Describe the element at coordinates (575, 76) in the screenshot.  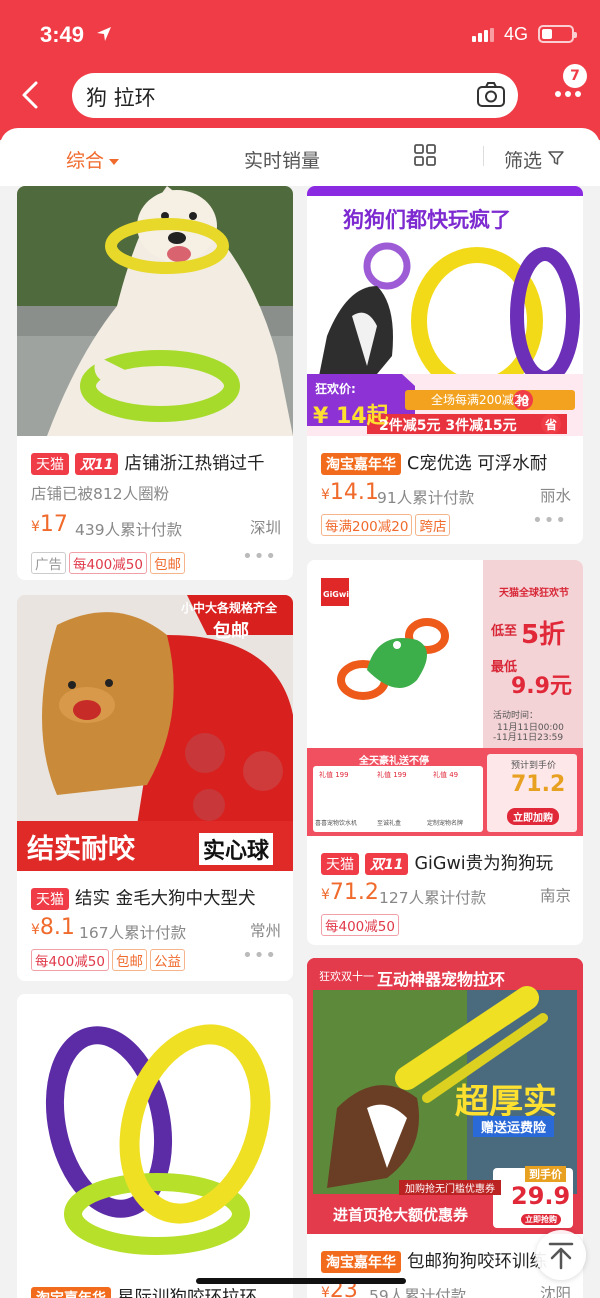
I see `message-count-badge: 7` at that location.